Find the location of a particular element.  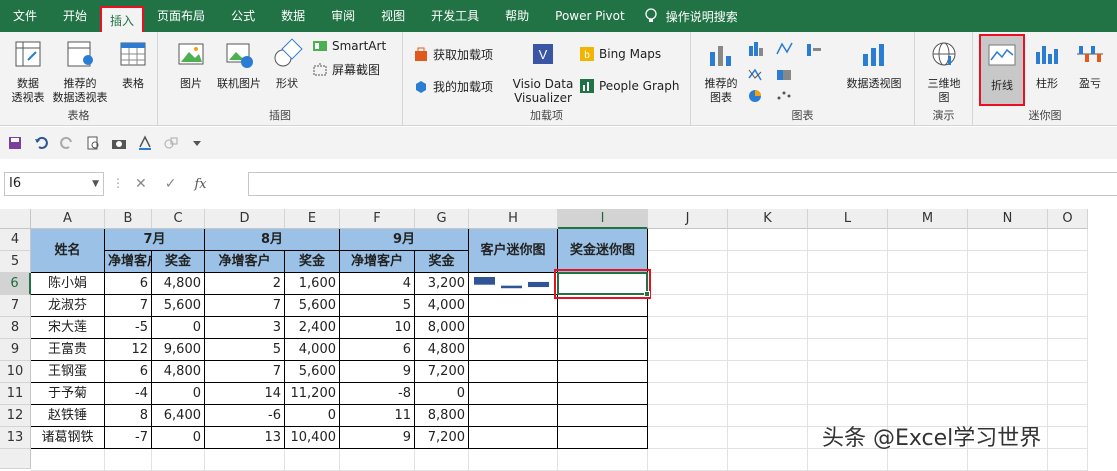

cell-name: 陈小娟 is located at coordinates (68, 284).